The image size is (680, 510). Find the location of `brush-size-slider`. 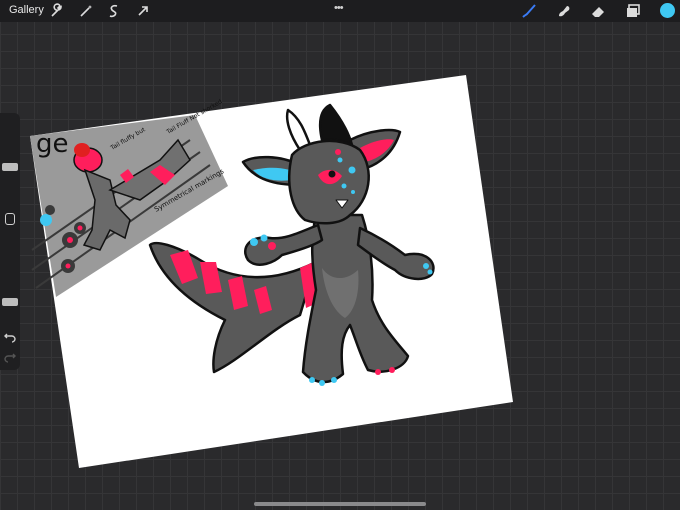

brush-size-slider is located at coordinates (10, 163).